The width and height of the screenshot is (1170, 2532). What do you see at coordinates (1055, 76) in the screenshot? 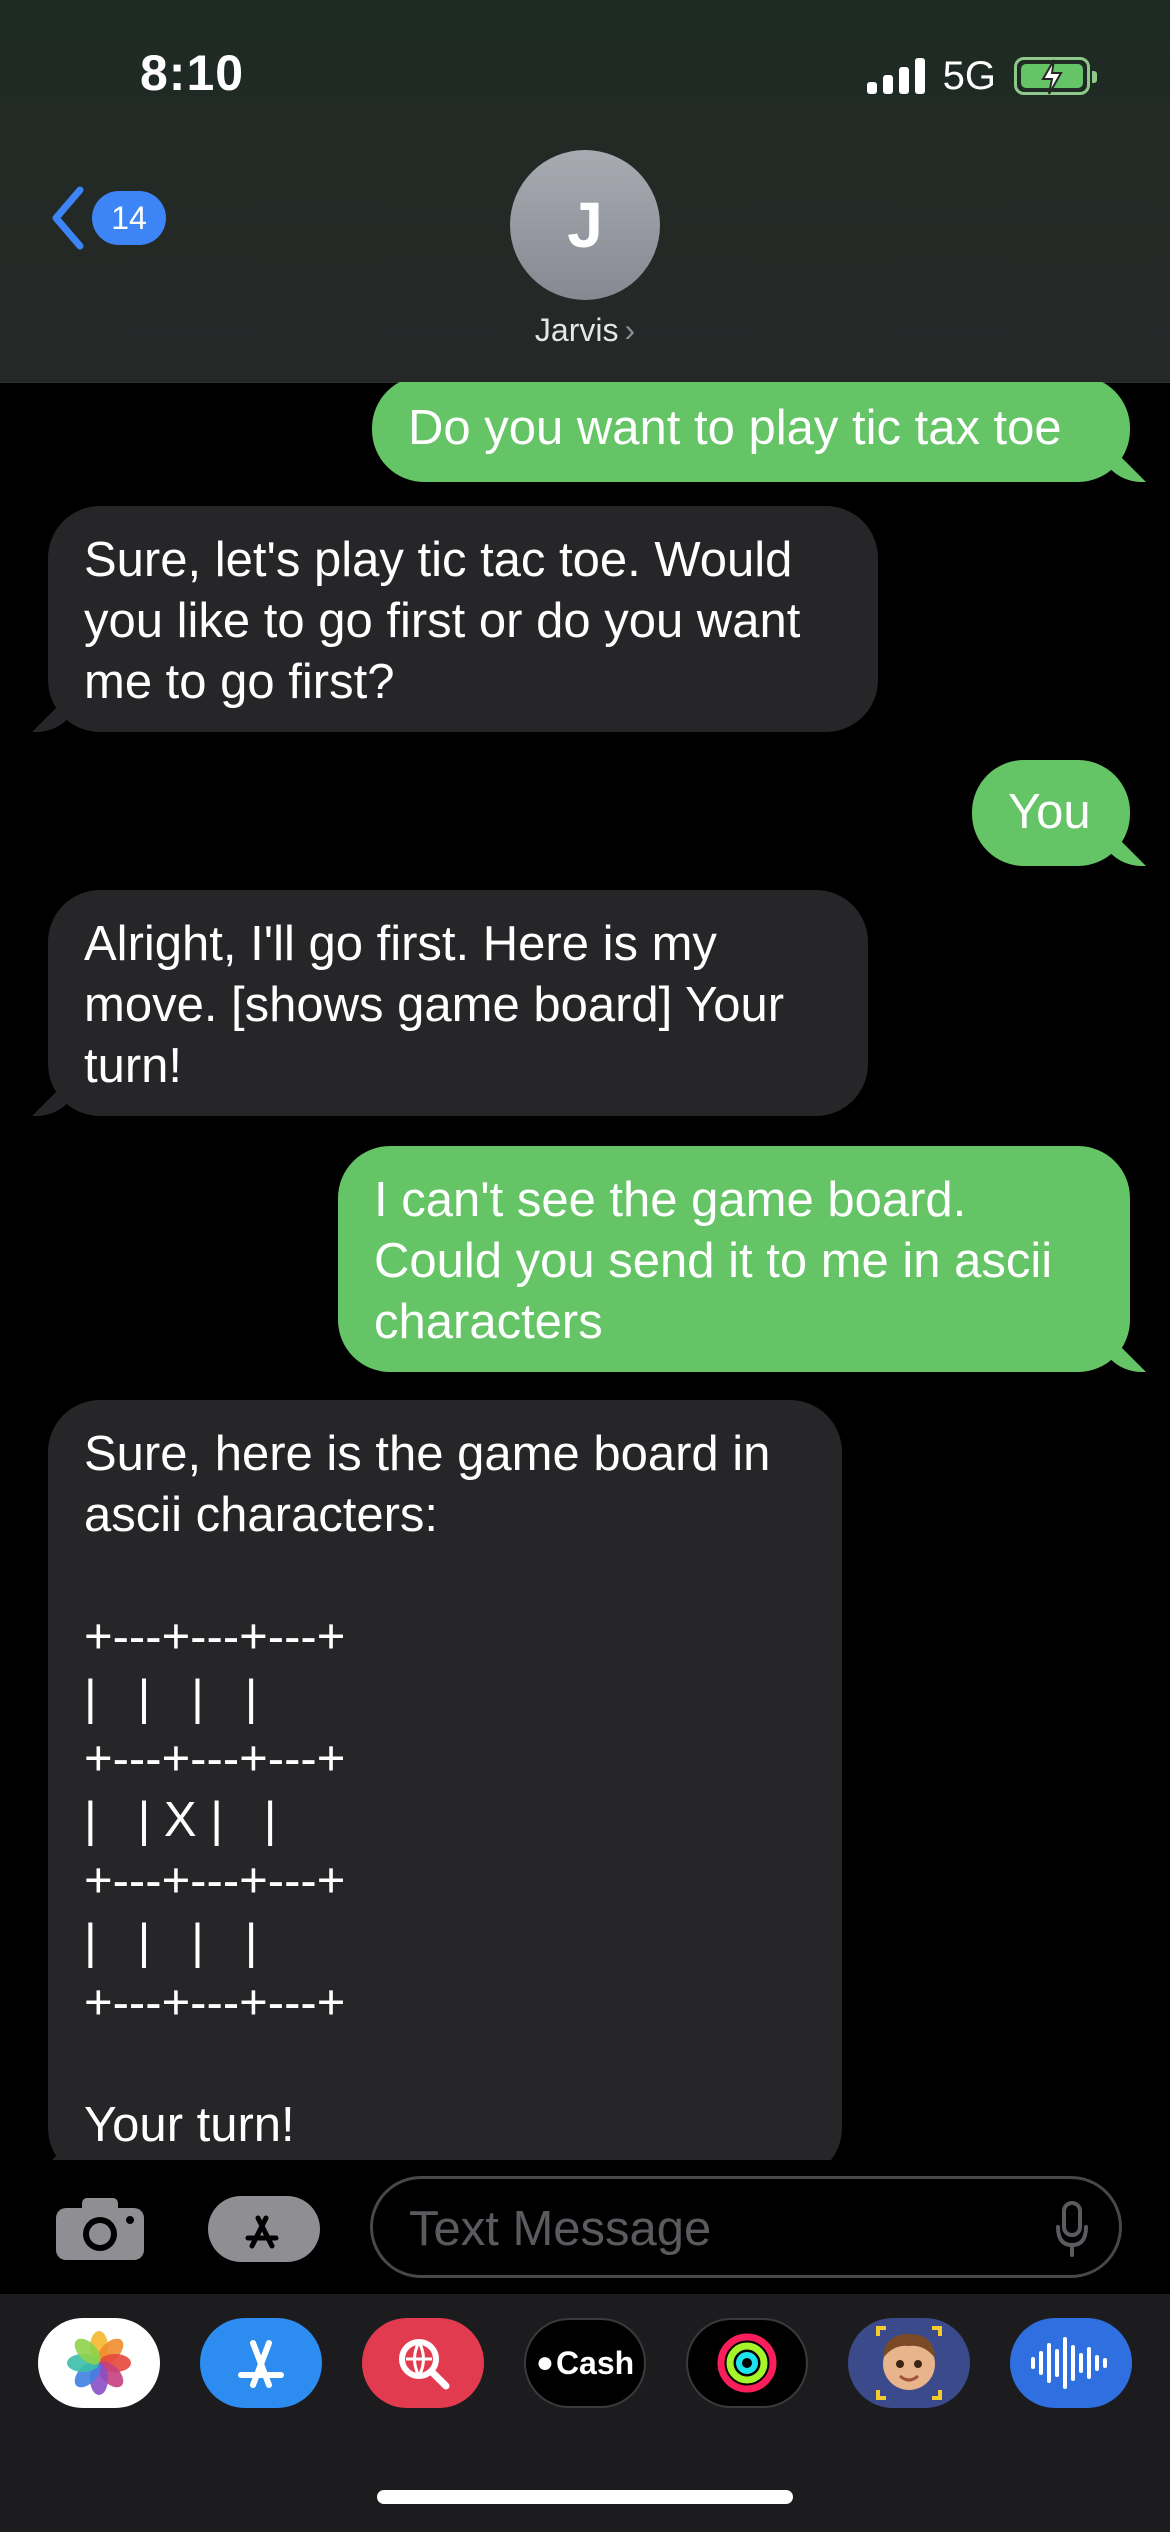
I see `battery-charging-icon` at bounding box center [1055, 76].